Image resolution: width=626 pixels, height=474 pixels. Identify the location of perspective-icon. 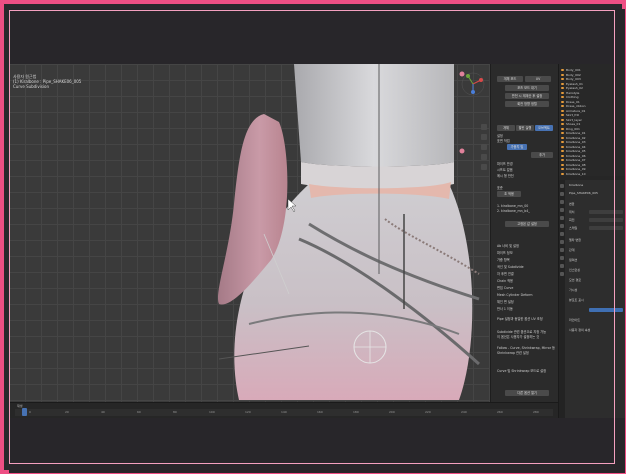
(484, 167).